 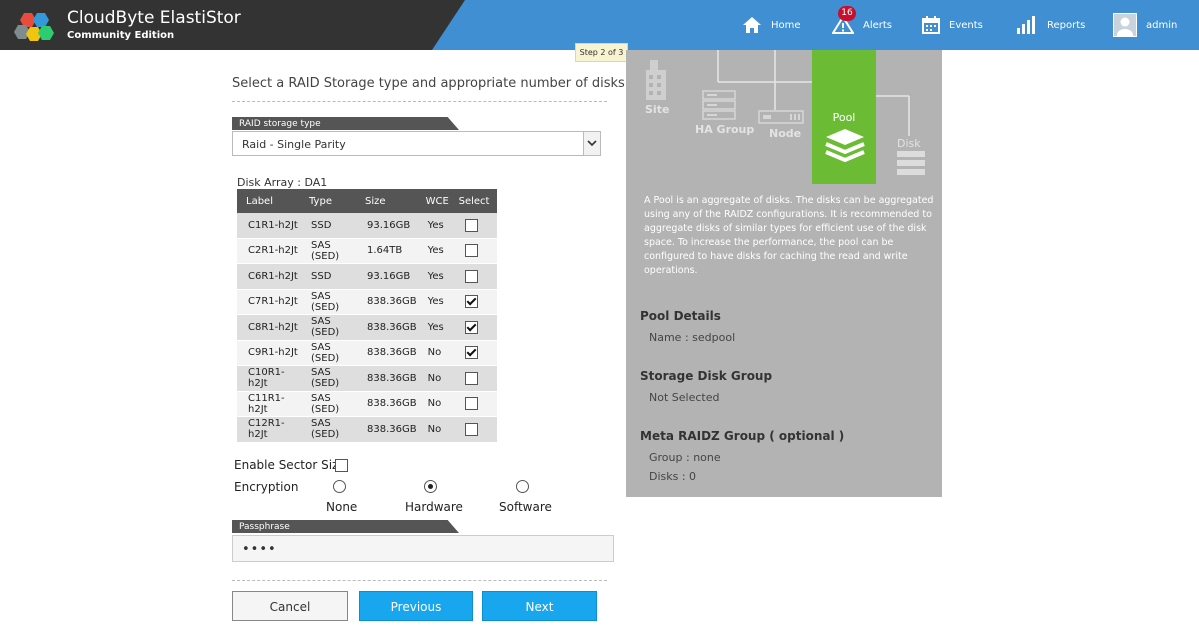 I want to click on hierarchy-disk: Disk, so click(x=909, y=143).